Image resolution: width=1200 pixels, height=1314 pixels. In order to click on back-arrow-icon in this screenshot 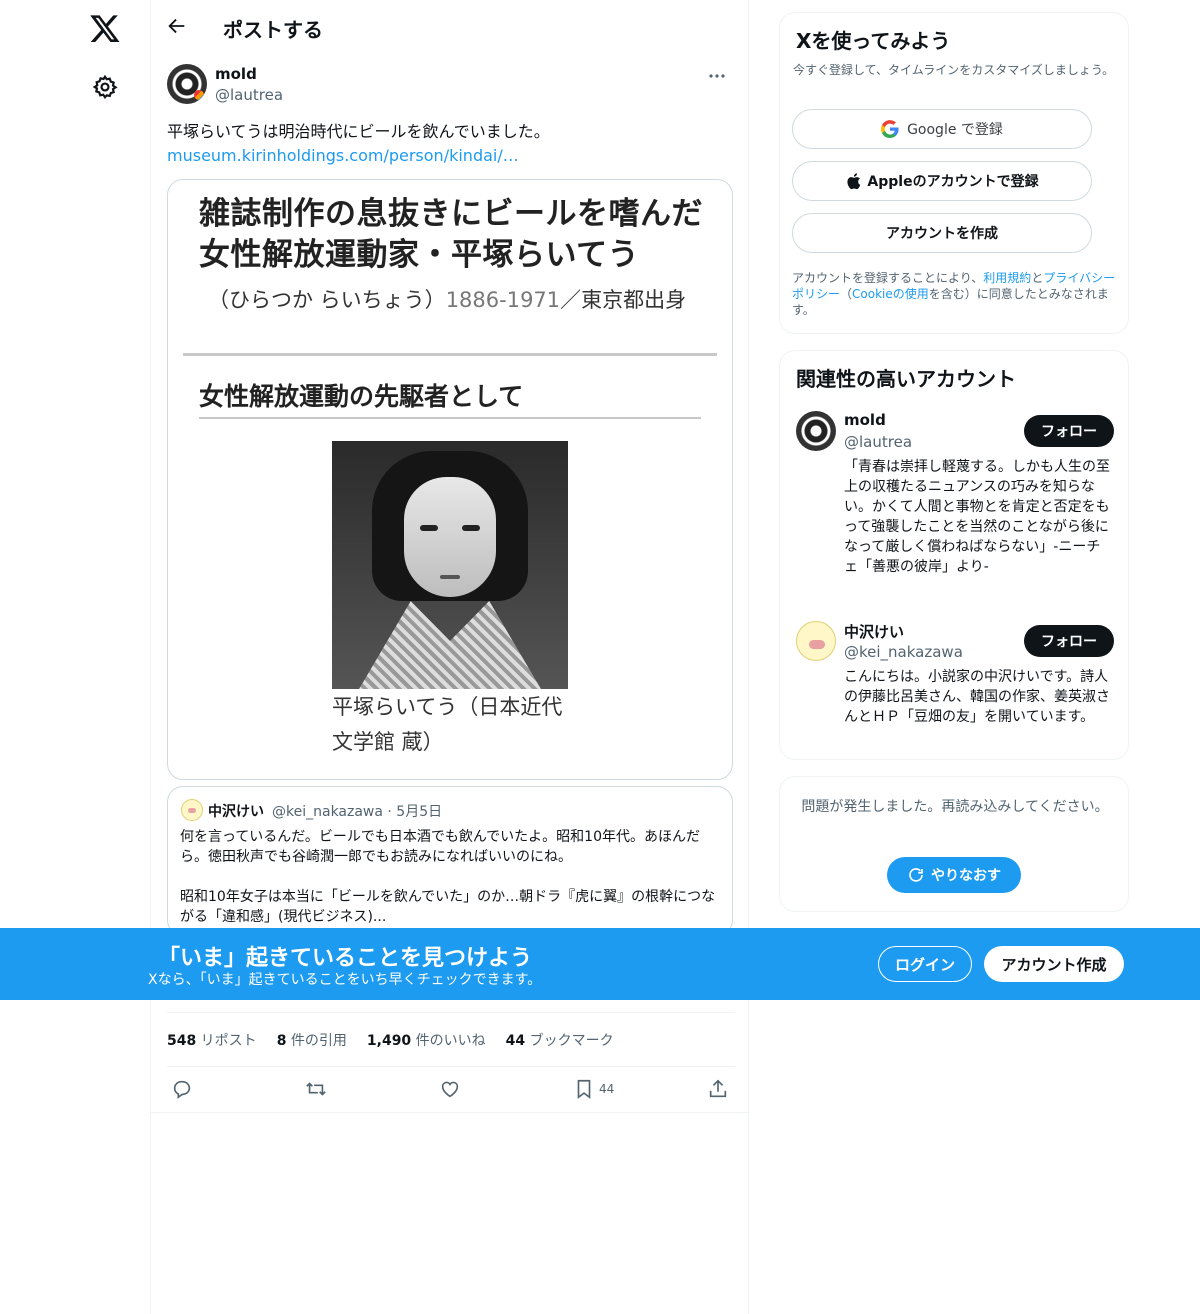, I will do `click(177, 26)`.